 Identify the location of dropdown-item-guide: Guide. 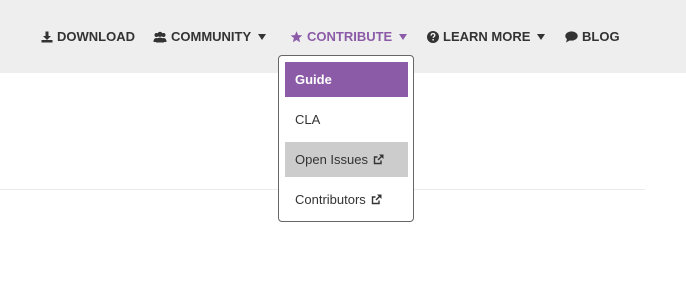
(346, 79).